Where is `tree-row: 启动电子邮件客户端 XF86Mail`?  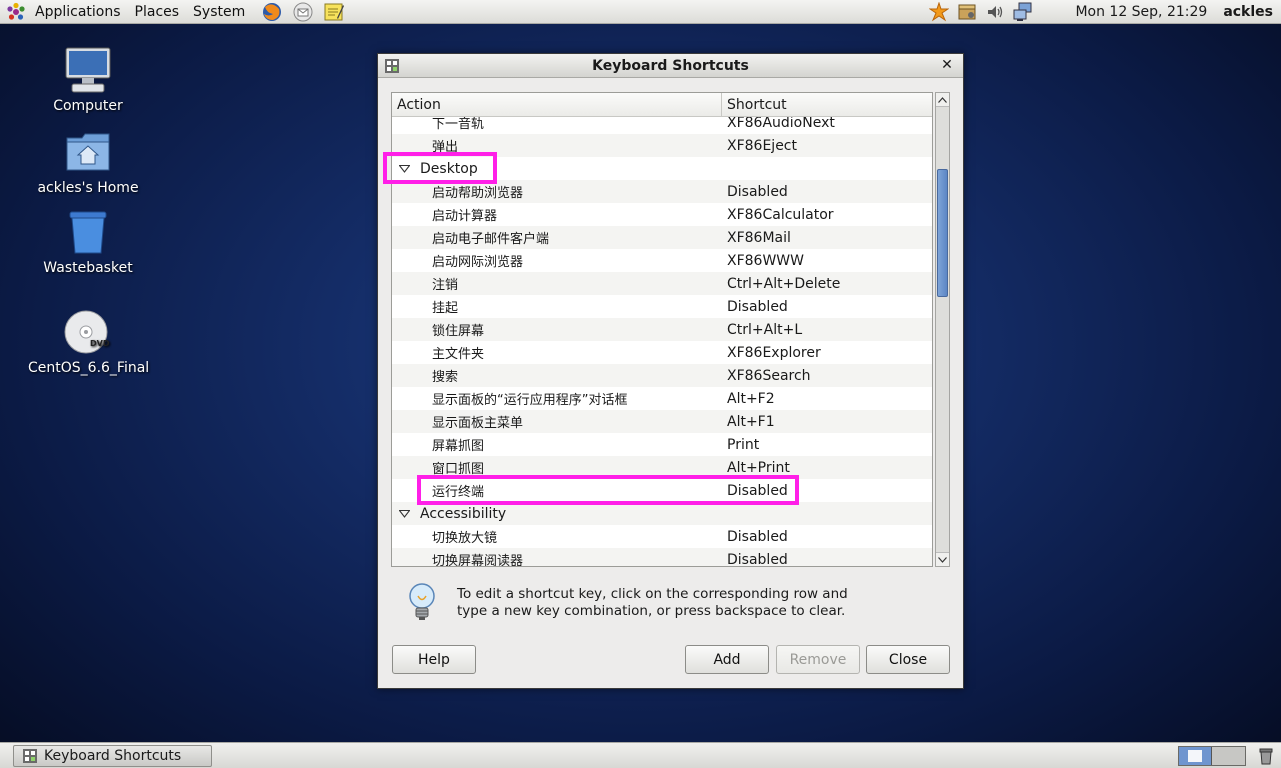
tree-row: 启动电子邮件客户端 XF86Mail is located at coordinates (662, 237).